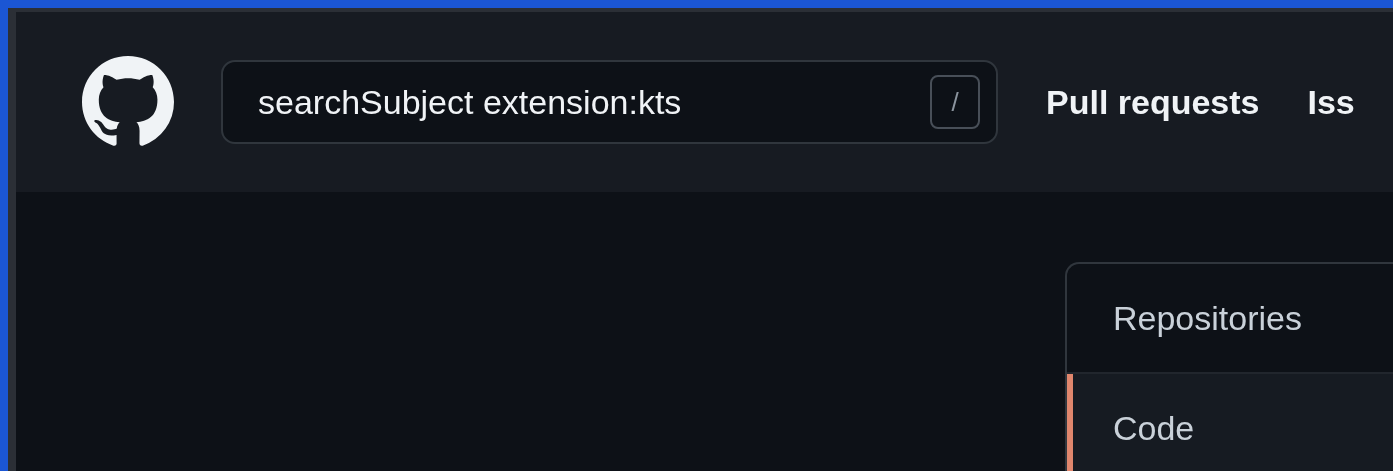  Describe the element at coordinates (128, 102) in the screenshot. I see `octocat-logo-icon` at that location.